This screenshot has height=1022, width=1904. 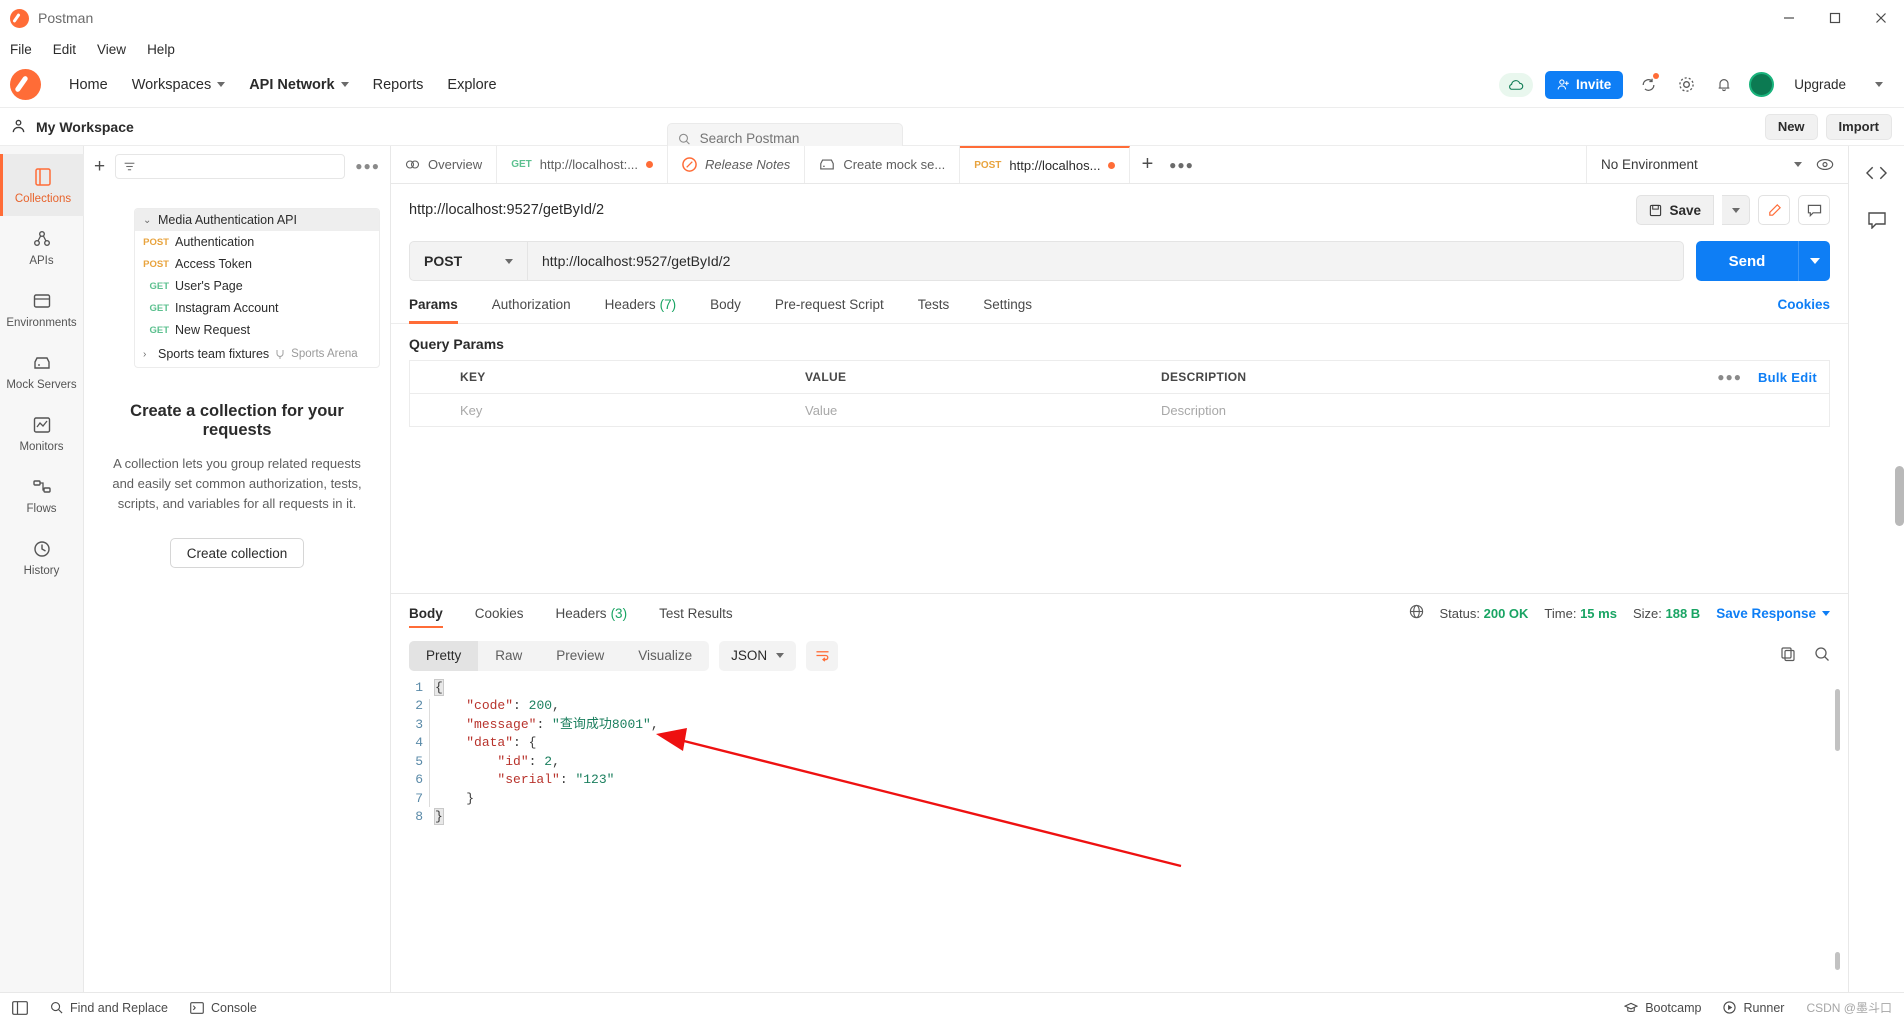 What do you see at coordinates (665, 656) in the screenshot?
I see `view-mode-visualize: Visualize` at bounding box center [665, 656].